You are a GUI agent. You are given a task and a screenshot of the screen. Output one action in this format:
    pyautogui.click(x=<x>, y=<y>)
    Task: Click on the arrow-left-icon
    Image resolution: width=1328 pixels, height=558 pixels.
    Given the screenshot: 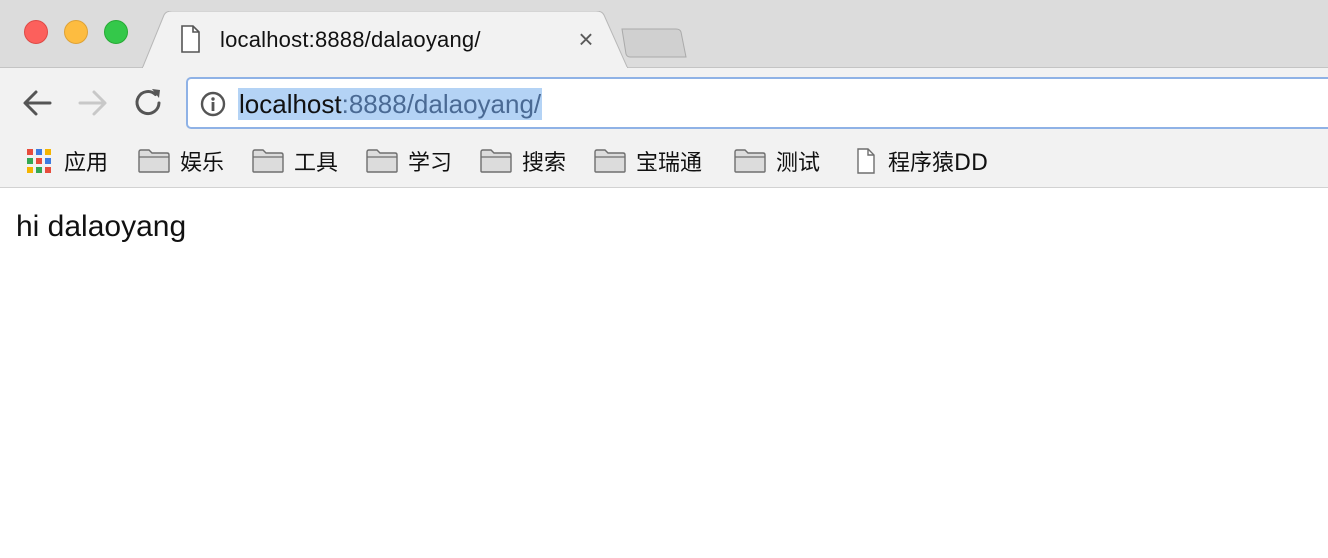 What is the action you would take?
    pyautogui.click(x=37, y=103)
    